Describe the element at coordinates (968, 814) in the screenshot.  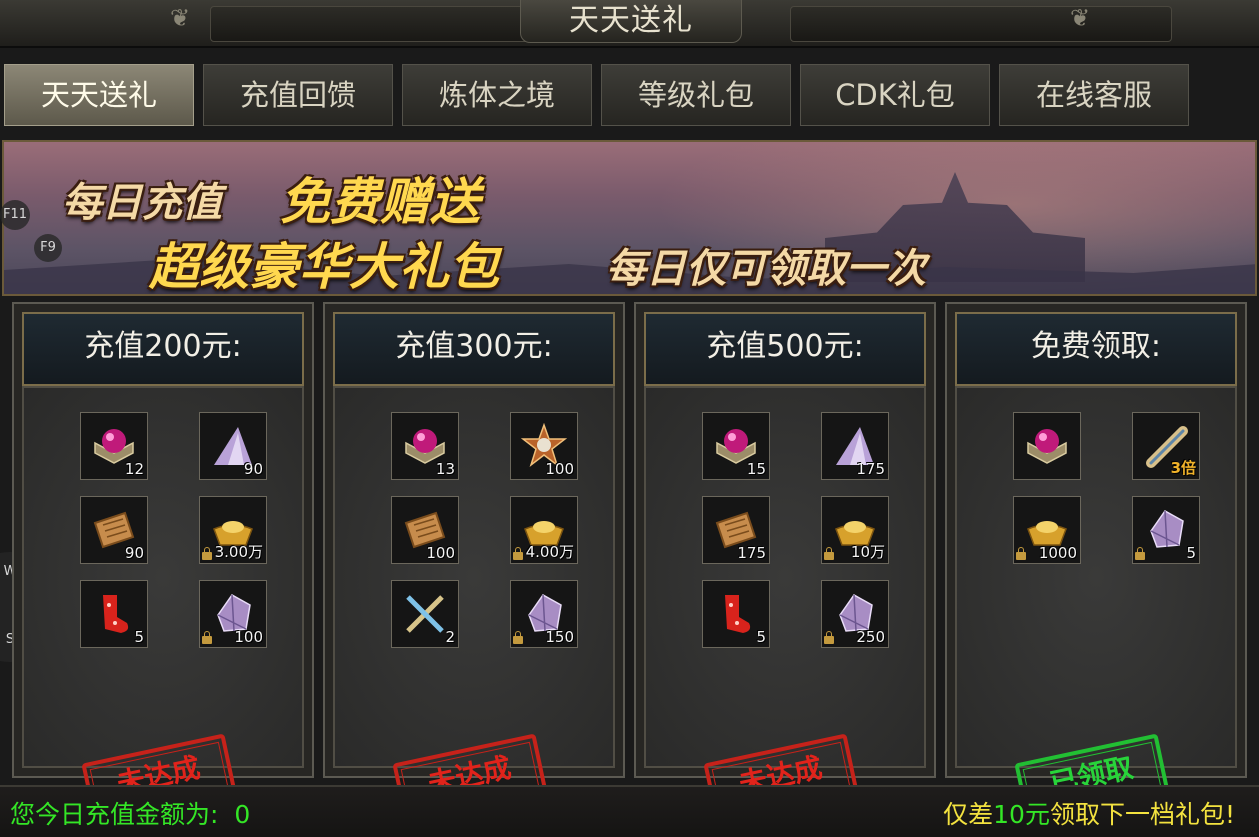
I see `next-tier-prefix: 仅差` at that location.